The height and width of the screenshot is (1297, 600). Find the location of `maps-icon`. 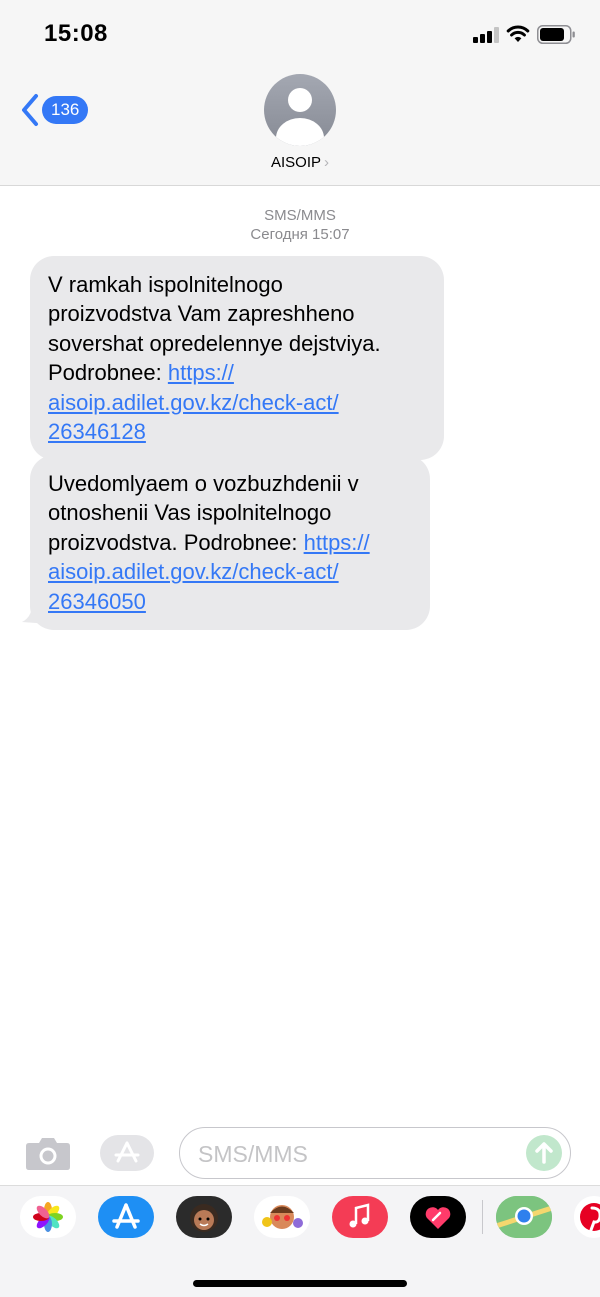

maps-icon is located at coordinates (524, 1217).